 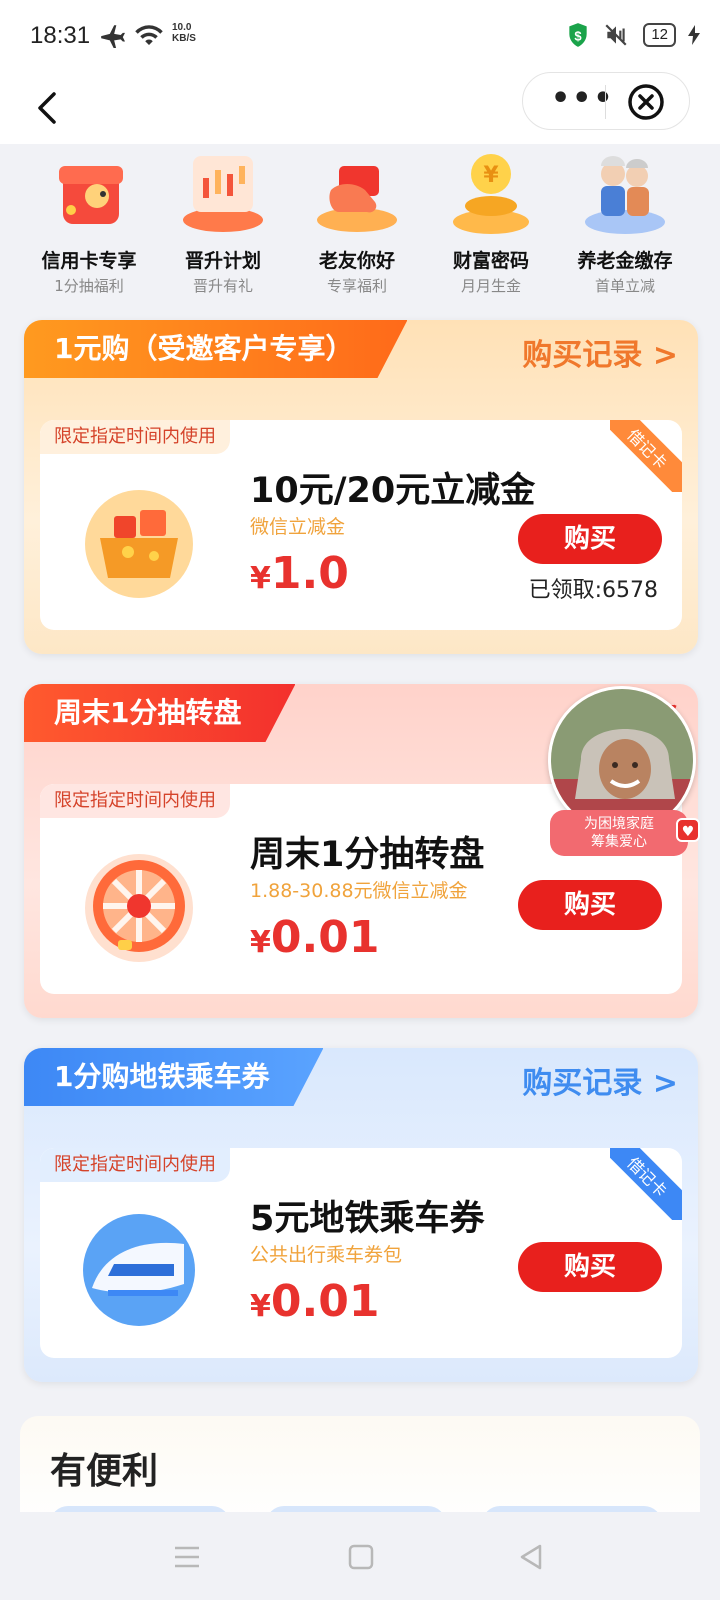 I want to click on nav-back-button, so click(x=531, y=1557).